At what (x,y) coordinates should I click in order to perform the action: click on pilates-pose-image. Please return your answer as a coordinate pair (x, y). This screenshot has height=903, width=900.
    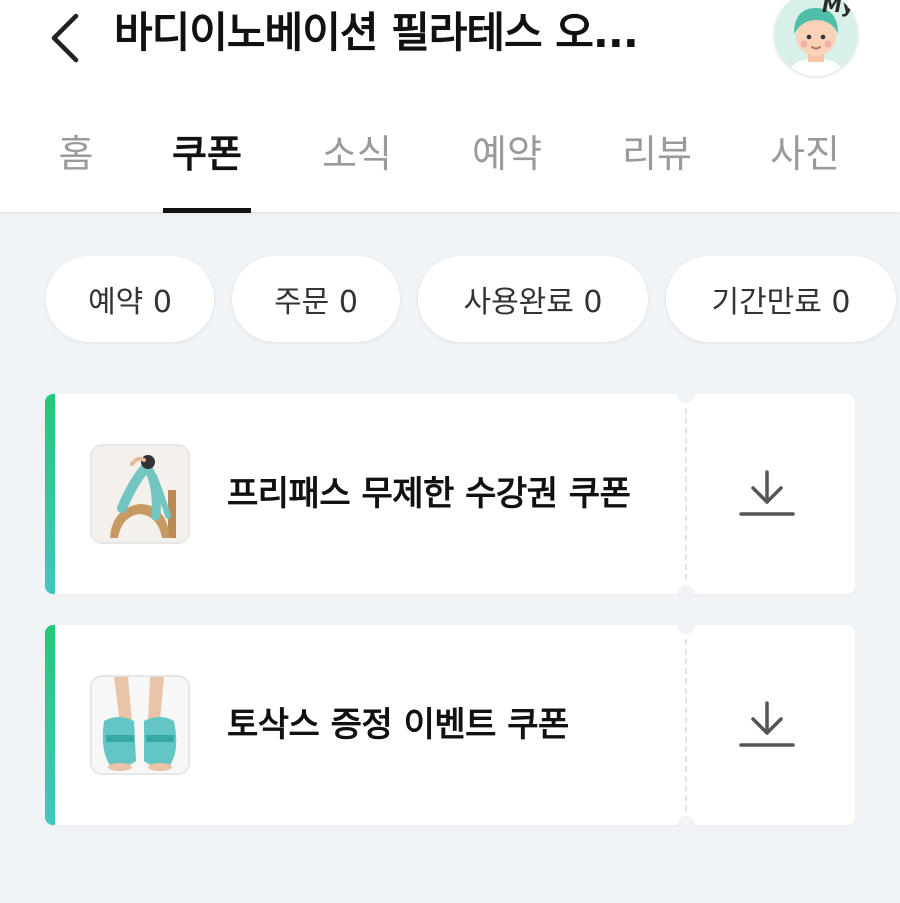
    Looking at the image, I should click on (140, 494).